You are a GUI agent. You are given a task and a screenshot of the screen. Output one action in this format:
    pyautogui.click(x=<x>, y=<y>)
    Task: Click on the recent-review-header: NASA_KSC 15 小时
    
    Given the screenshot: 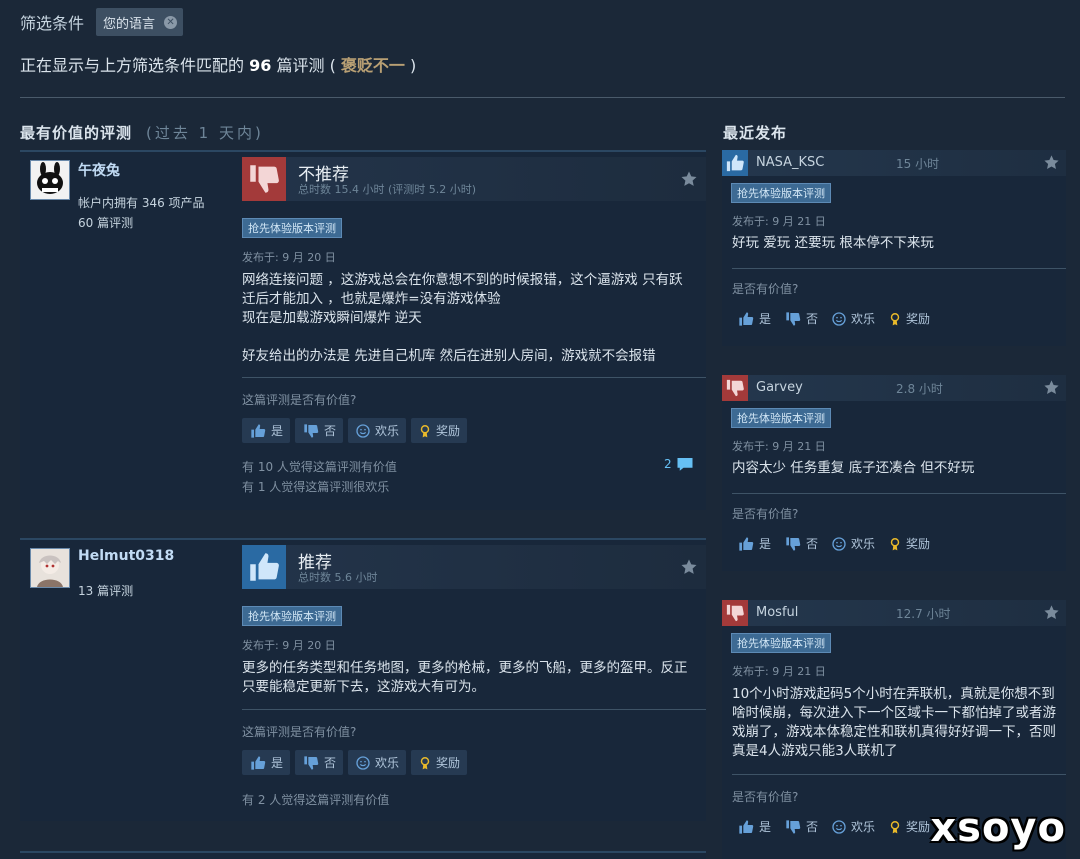 What is the action you would take?
    pyautogui.click(x=894, y=163)
    